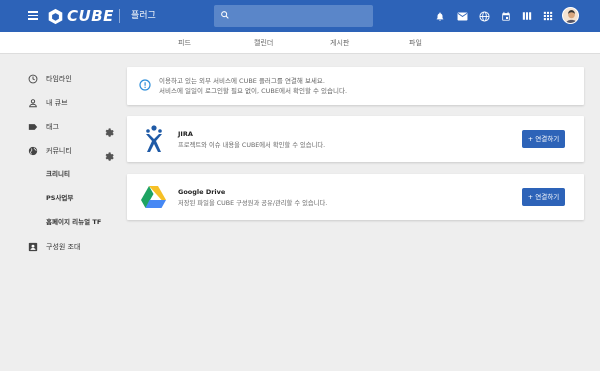  Describe the element at coordinates (154, 138) in the screenshot. I see `jira-logo-icon` at that location.